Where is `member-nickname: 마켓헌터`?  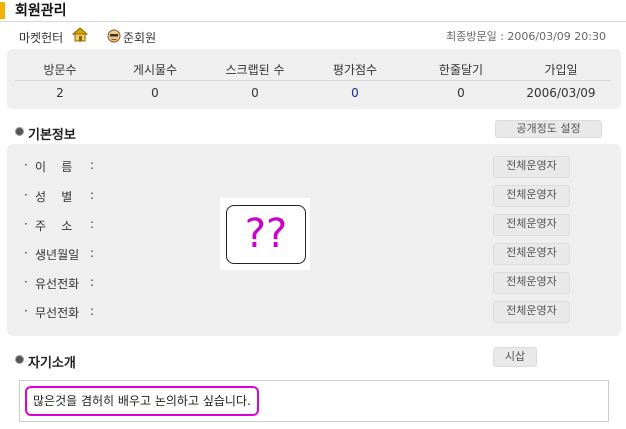
member-nickname: 마켓헌터 is located at coordinates (41, 38).